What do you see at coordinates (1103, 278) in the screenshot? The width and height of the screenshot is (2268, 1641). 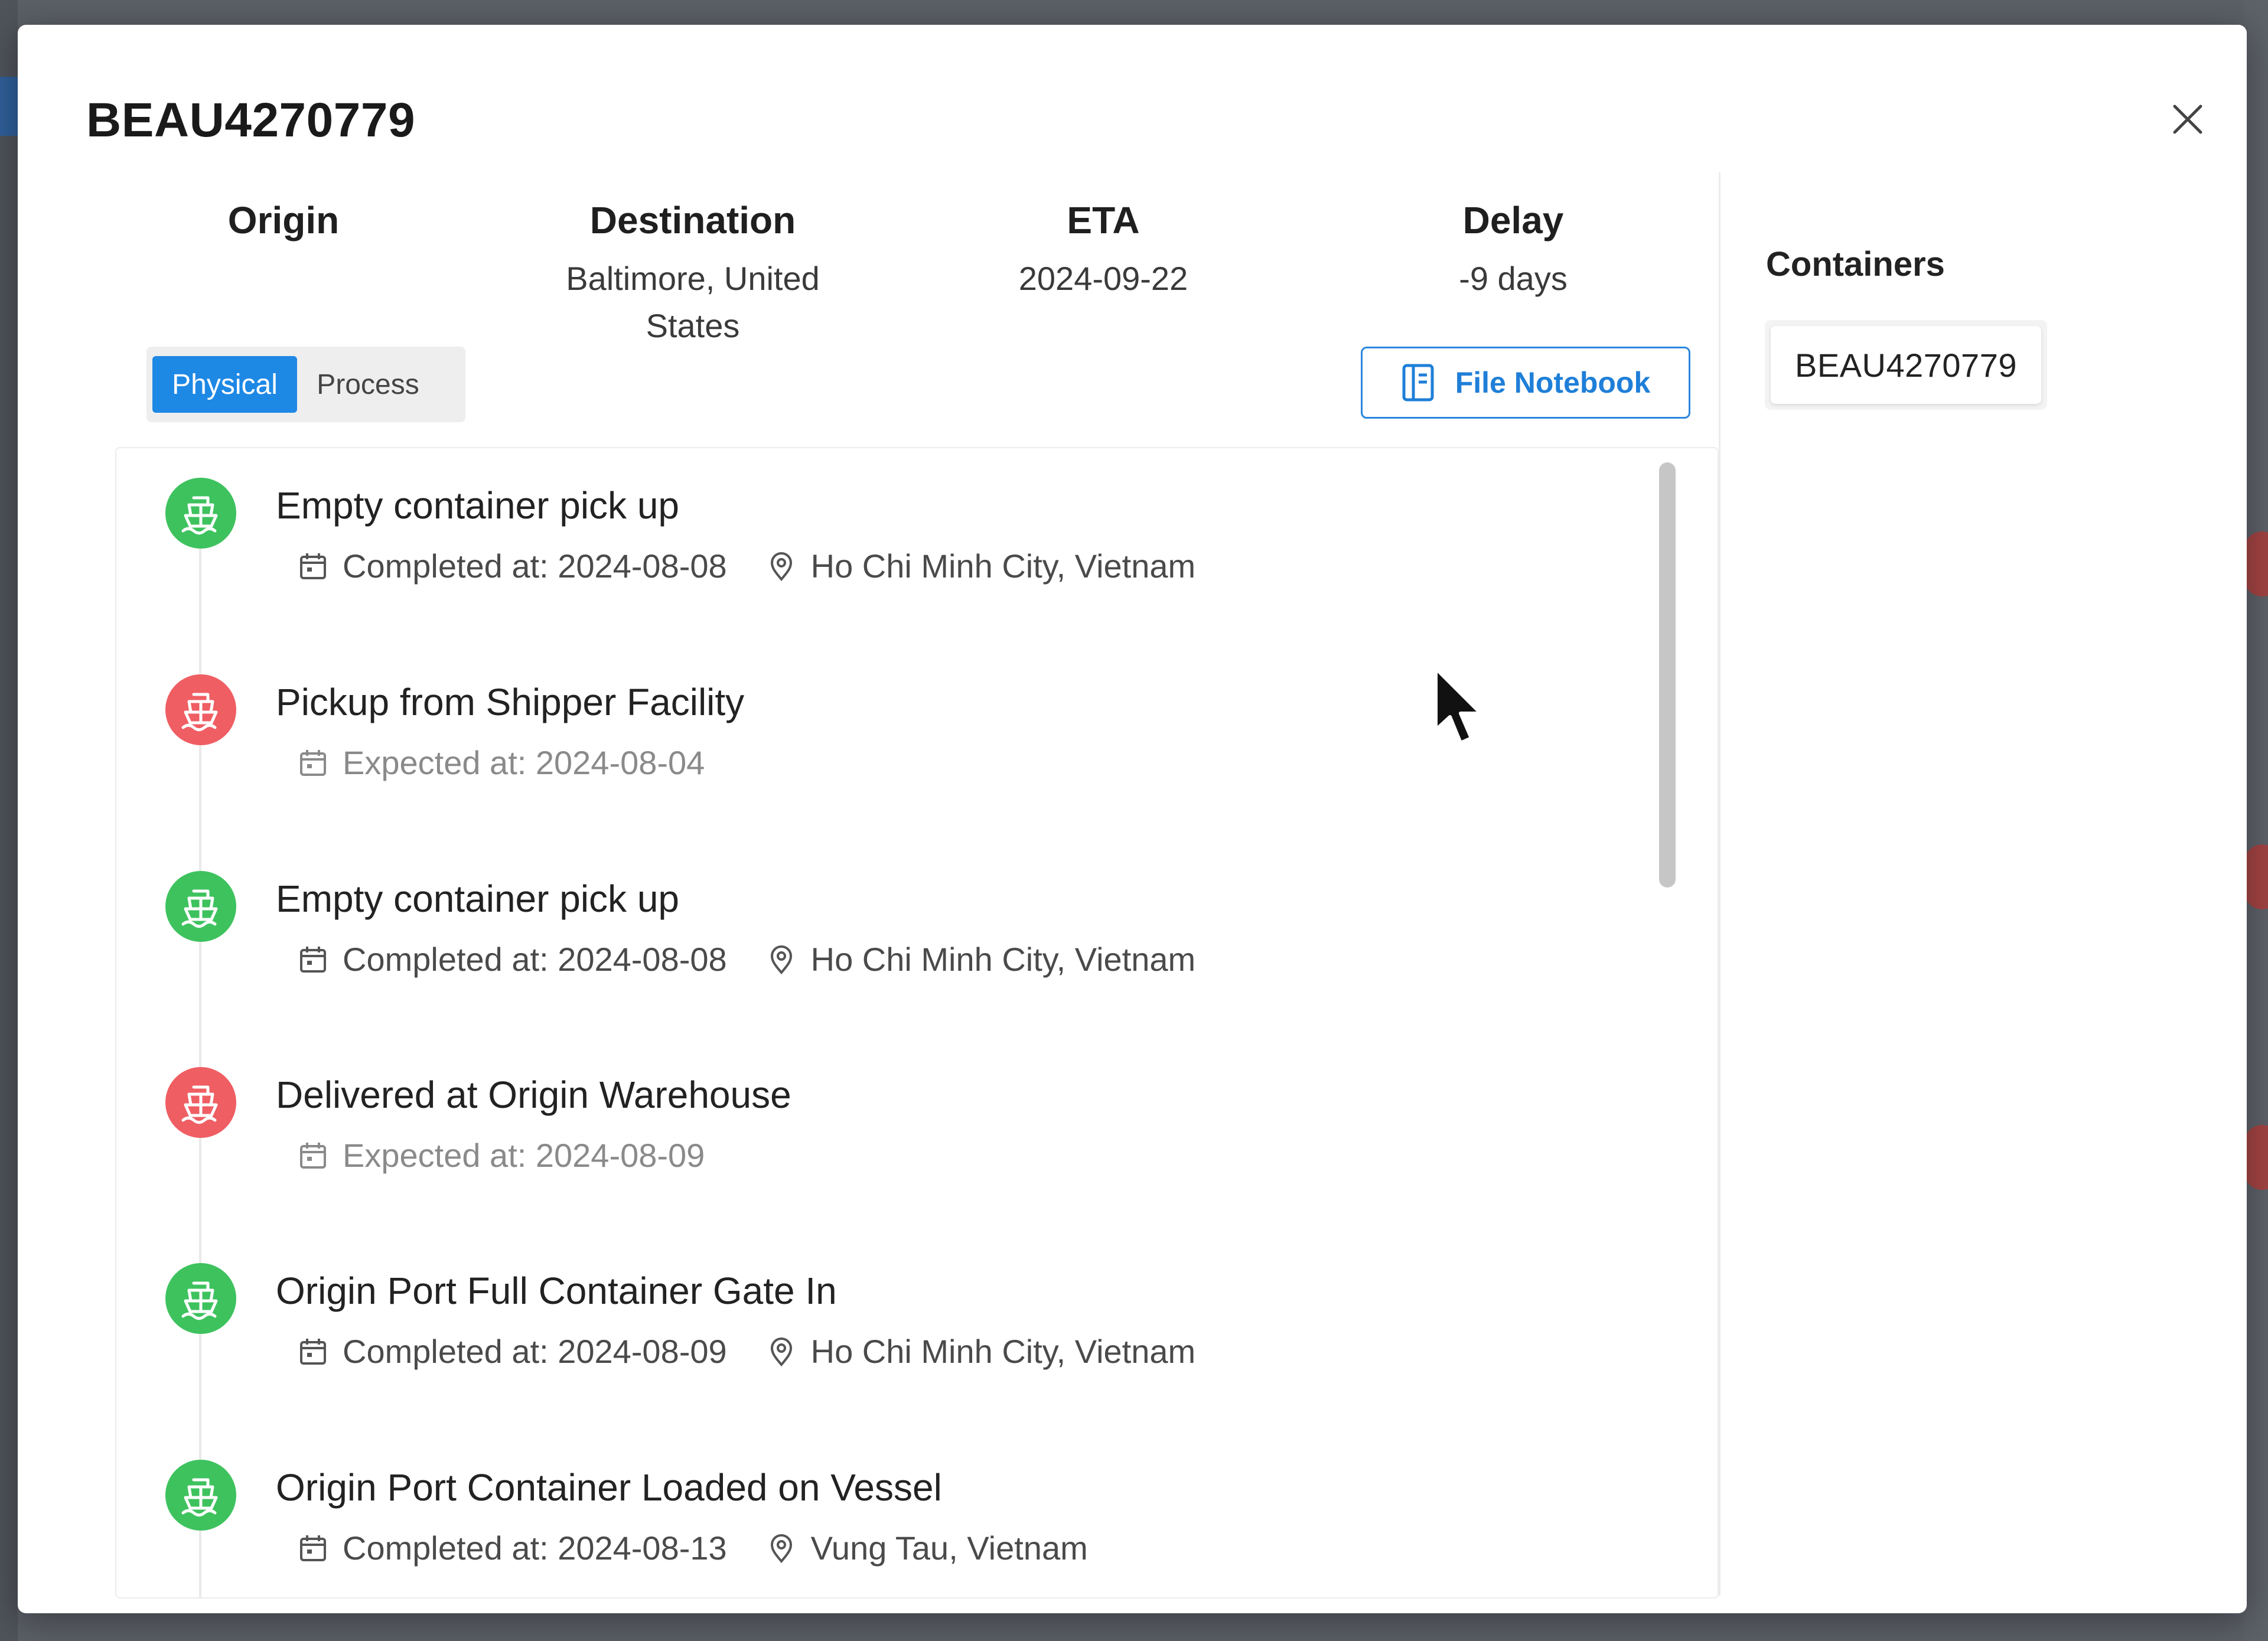 I see `eta-value: 2024-09-22` at bounding box center [1103, 278].